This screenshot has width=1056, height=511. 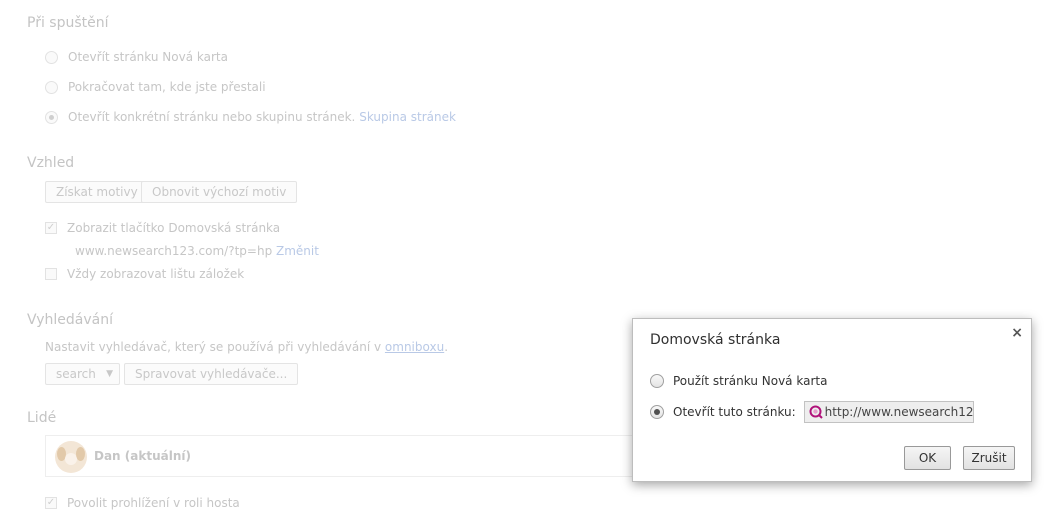 I want to click on show-home-button-label: Zobrazit tlačítko Domovská stránka, so click(x=174, y=228).